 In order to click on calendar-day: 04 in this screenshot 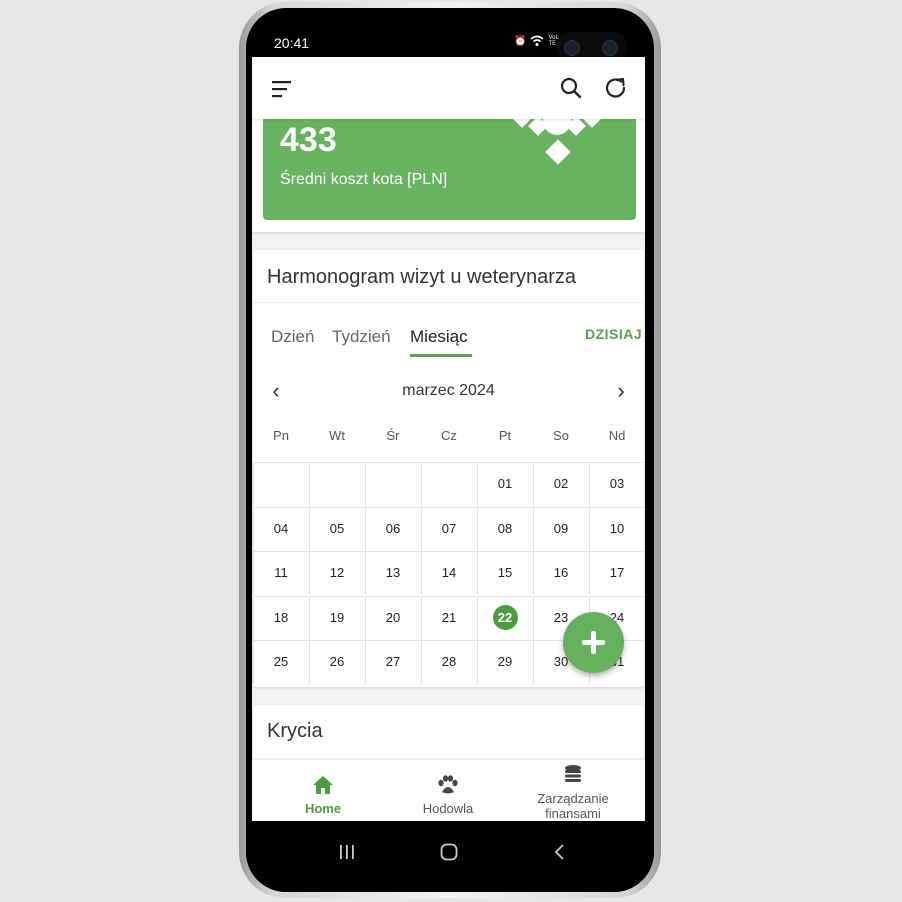, I will do `click(280, 528)`.